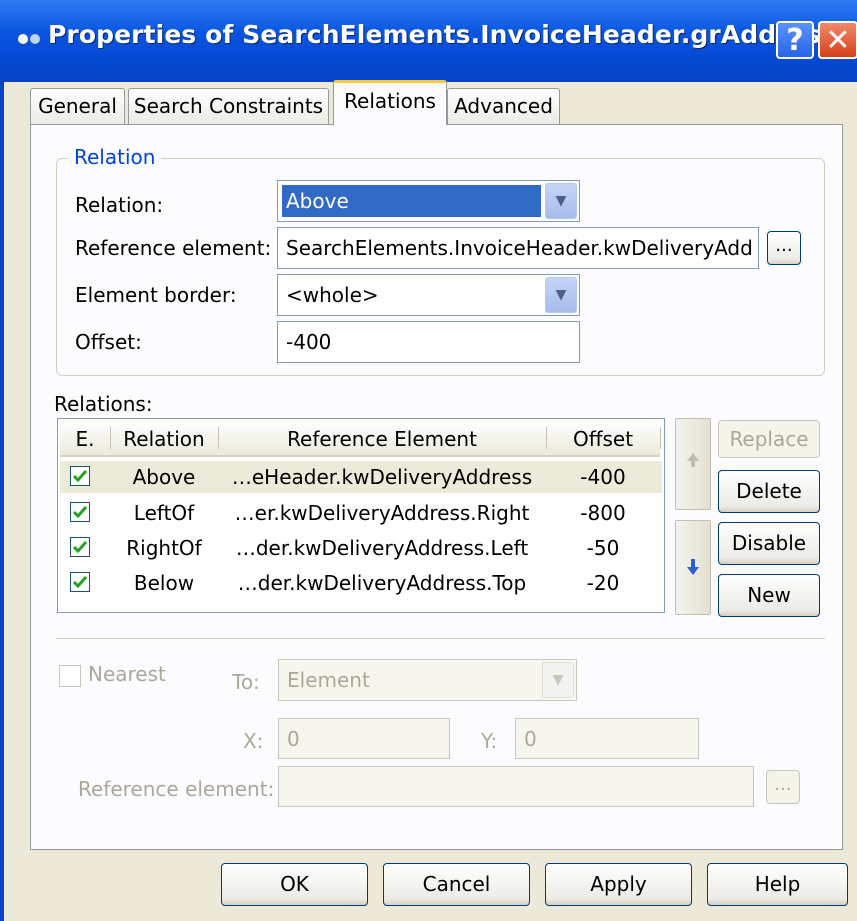 The height and width of the screenshot is (921, 857). Describe the element at coordinates (603, 548) in the screenshot. I see `offset-cell: -50` at that location.